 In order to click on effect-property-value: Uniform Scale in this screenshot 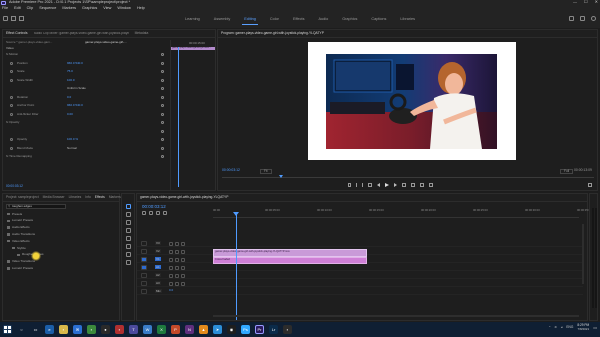, I will do `click(76, 88)`.